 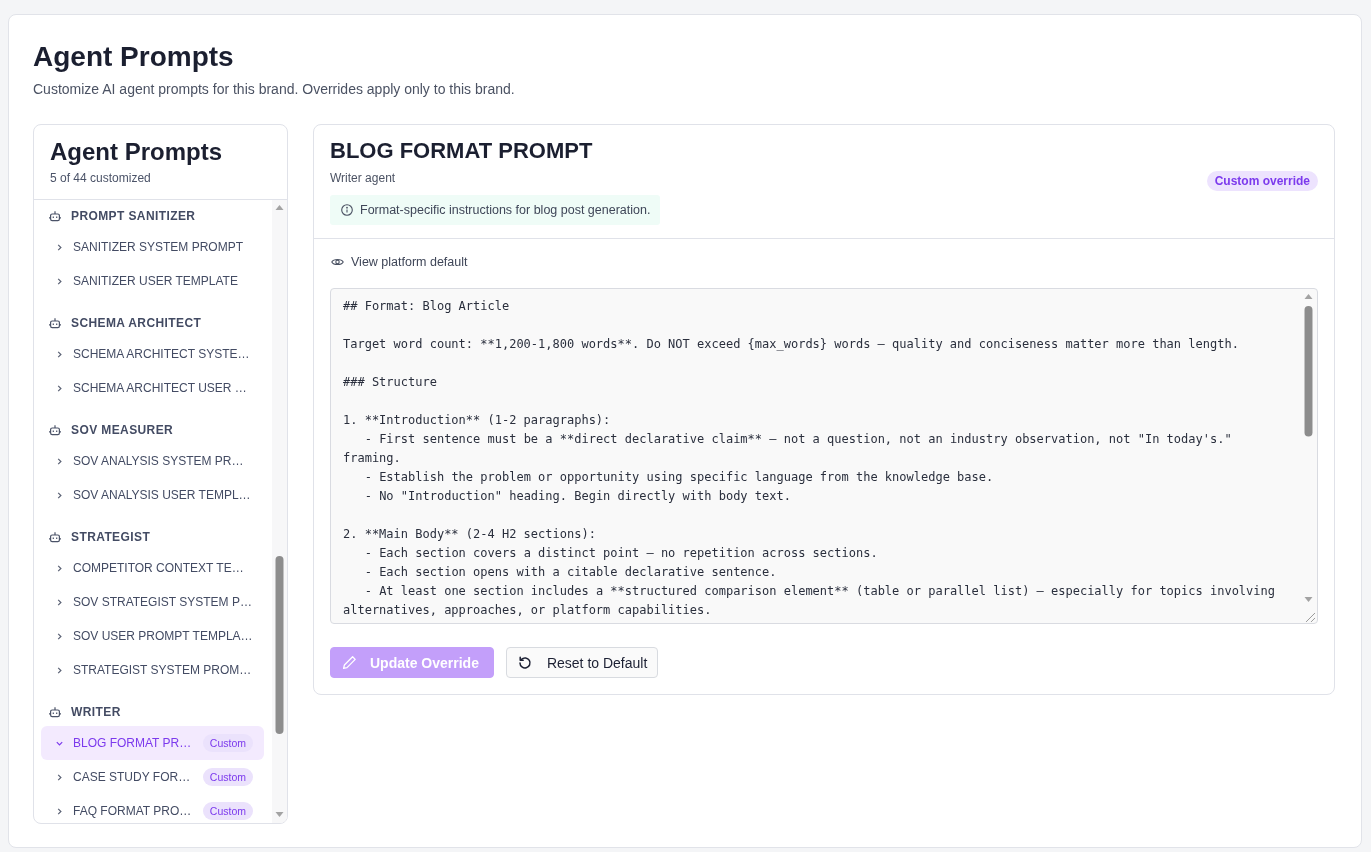 What do you see at coordinates (524, 662) in the screenshot?
I see `circular-arrow-icon` at bounding box center [524, 662].